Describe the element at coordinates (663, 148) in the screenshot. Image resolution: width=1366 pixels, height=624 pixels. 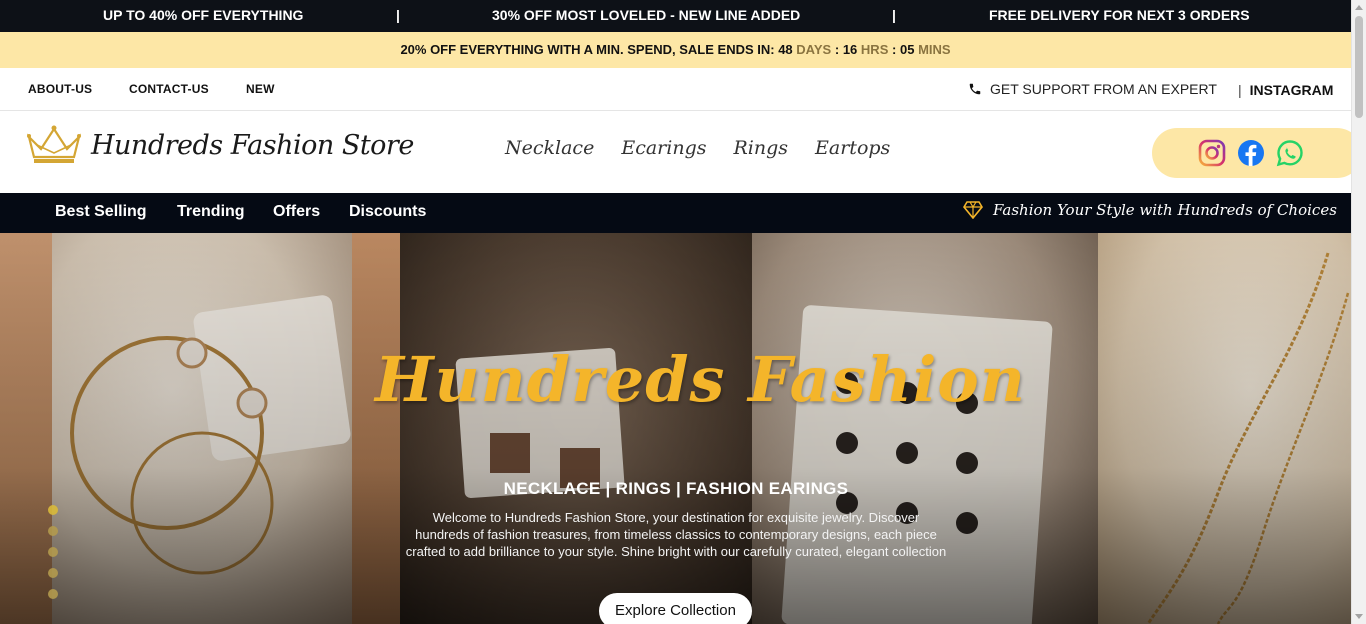
I see `category-ecarings: Ecarings` at that location.